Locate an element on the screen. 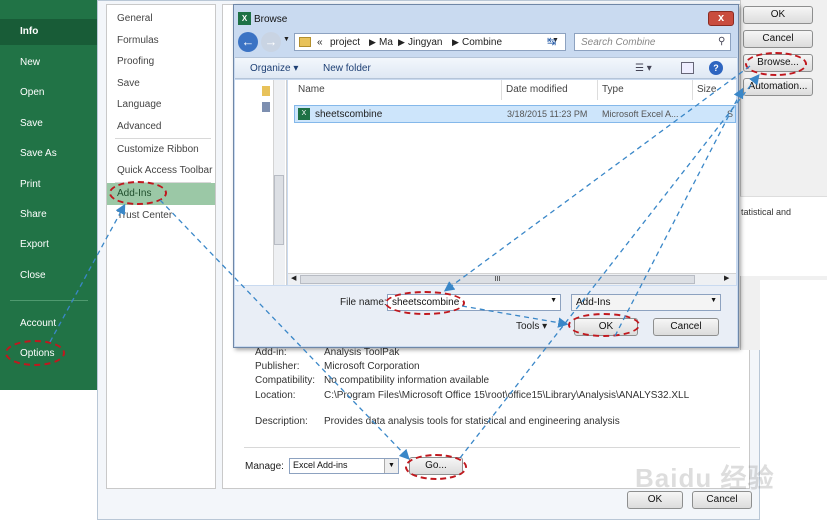 This screenshot has height=528, width=827. browse-highlight-ellipse is located at coordinates (776, 64).